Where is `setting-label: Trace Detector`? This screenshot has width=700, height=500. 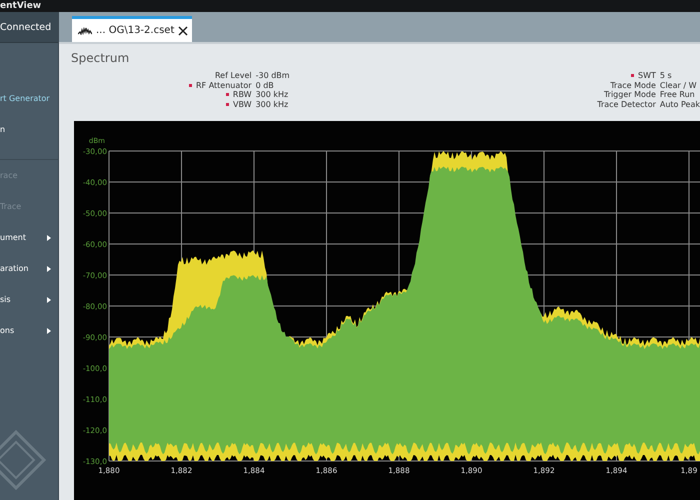
setting-label: Trace Detector is located at coordinates (626, 104).